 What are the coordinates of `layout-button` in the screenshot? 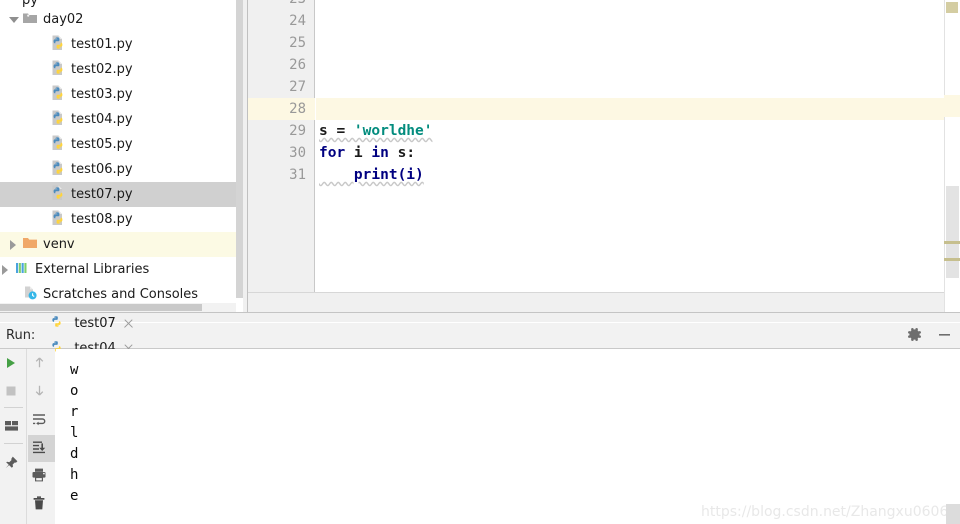 It's located at (13, 428).